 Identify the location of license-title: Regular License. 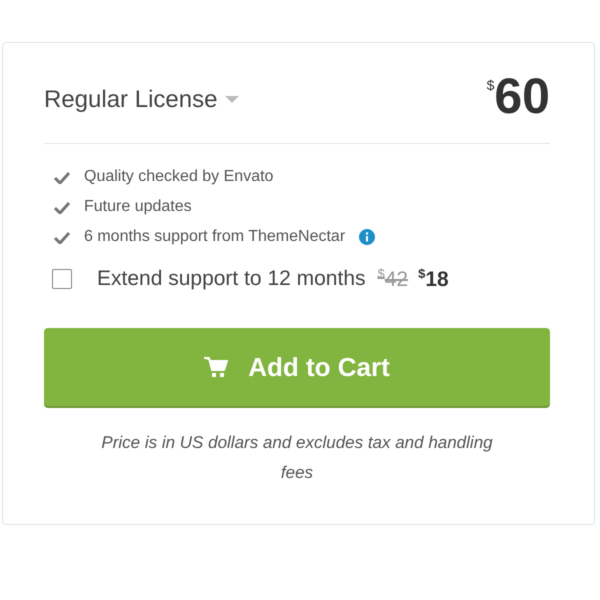
(131, 100).